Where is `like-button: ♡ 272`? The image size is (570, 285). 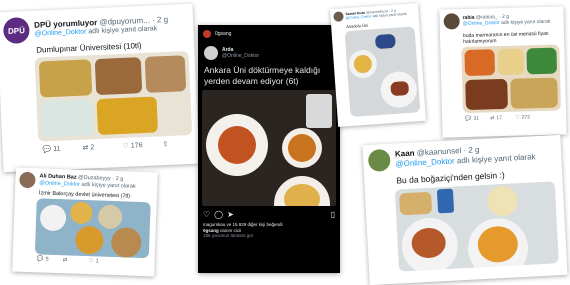
like-button: ♡ 272 is located at coordinates (527, 117).